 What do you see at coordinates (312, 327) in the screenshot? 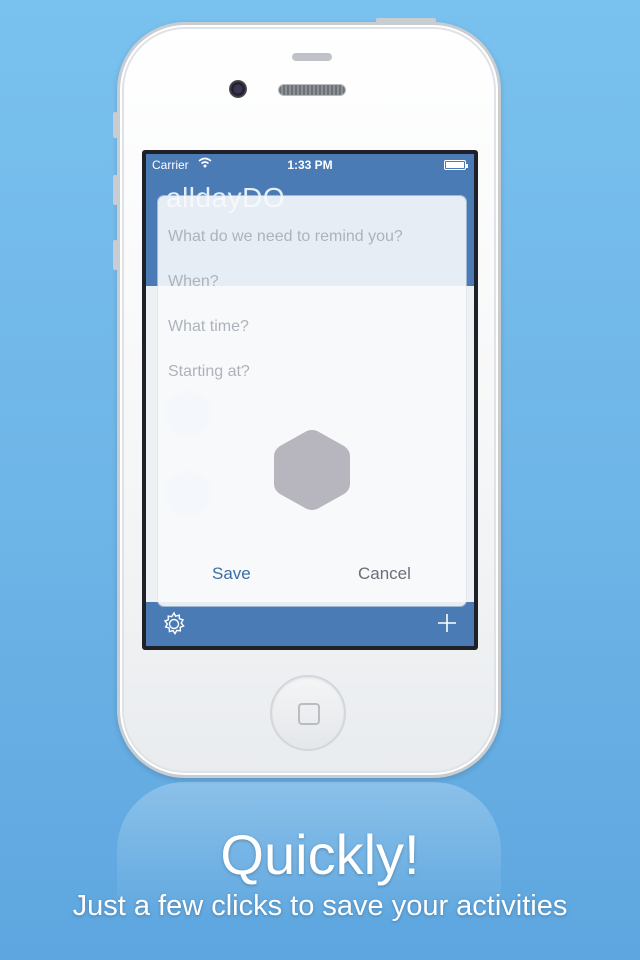
I see `time-input` at bounding box center [312, 327].